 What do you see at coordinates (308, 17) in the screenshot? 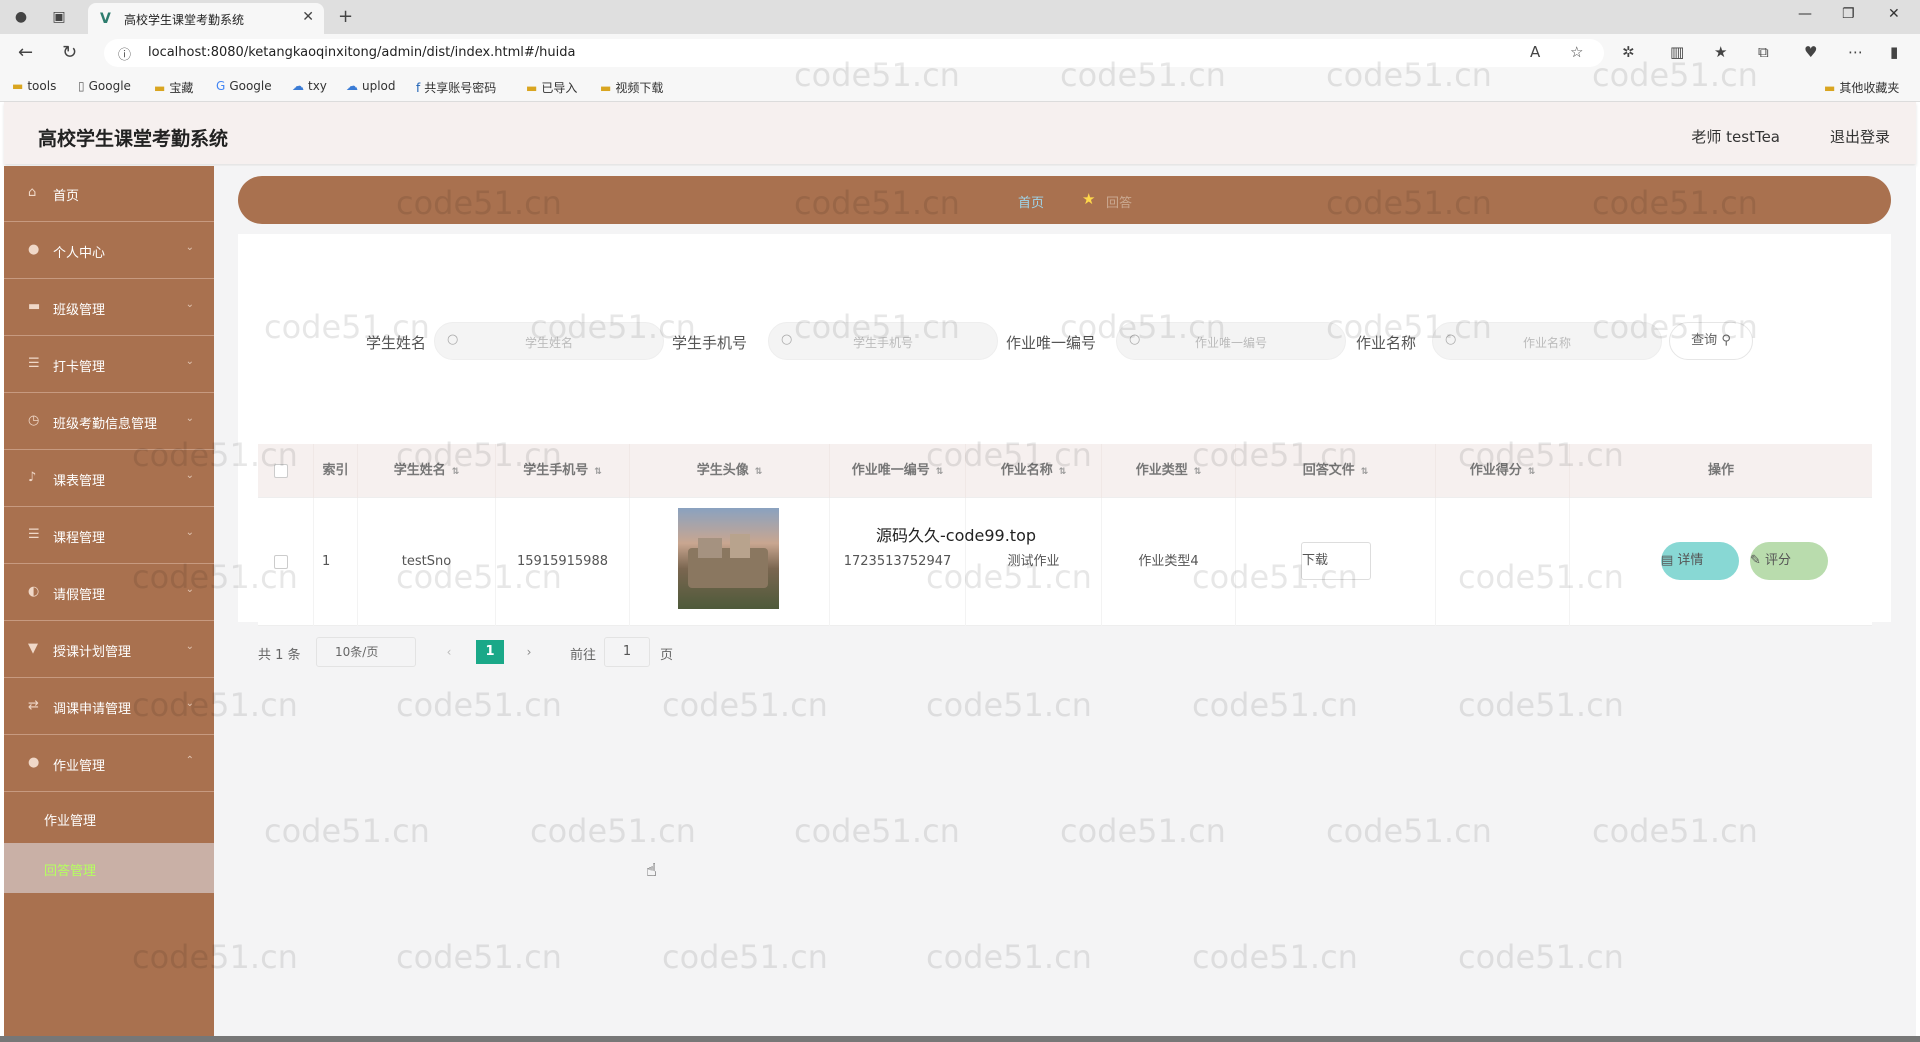
I see `close-tab-icon: ✕` at bounding box center [308, 17].